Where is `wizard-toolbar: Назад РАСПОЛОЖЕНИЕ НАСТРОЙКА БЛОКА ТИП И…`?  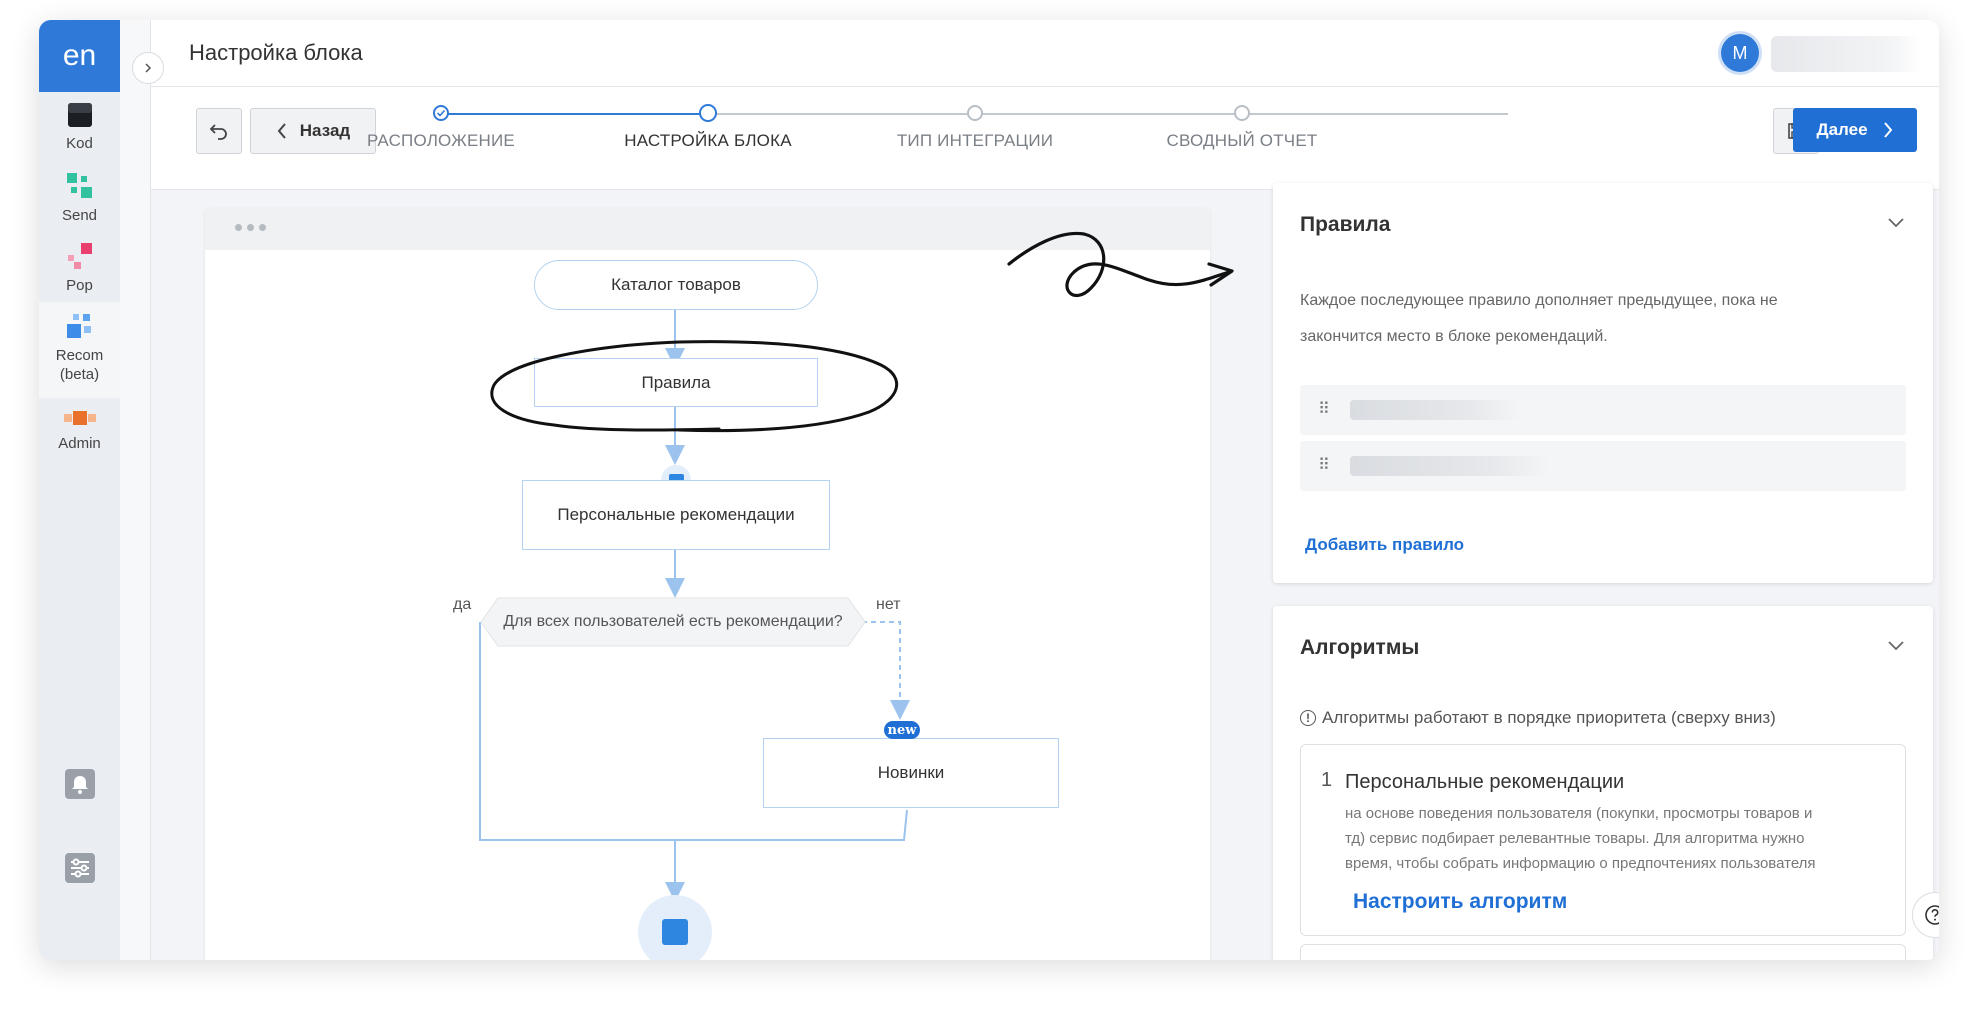
wizard-toolbar: Назад РАСПОЛОЖЕНИЕ НАСТРОЙКА БЛОКА ТИП И… is located at coordinates (1045, 138).